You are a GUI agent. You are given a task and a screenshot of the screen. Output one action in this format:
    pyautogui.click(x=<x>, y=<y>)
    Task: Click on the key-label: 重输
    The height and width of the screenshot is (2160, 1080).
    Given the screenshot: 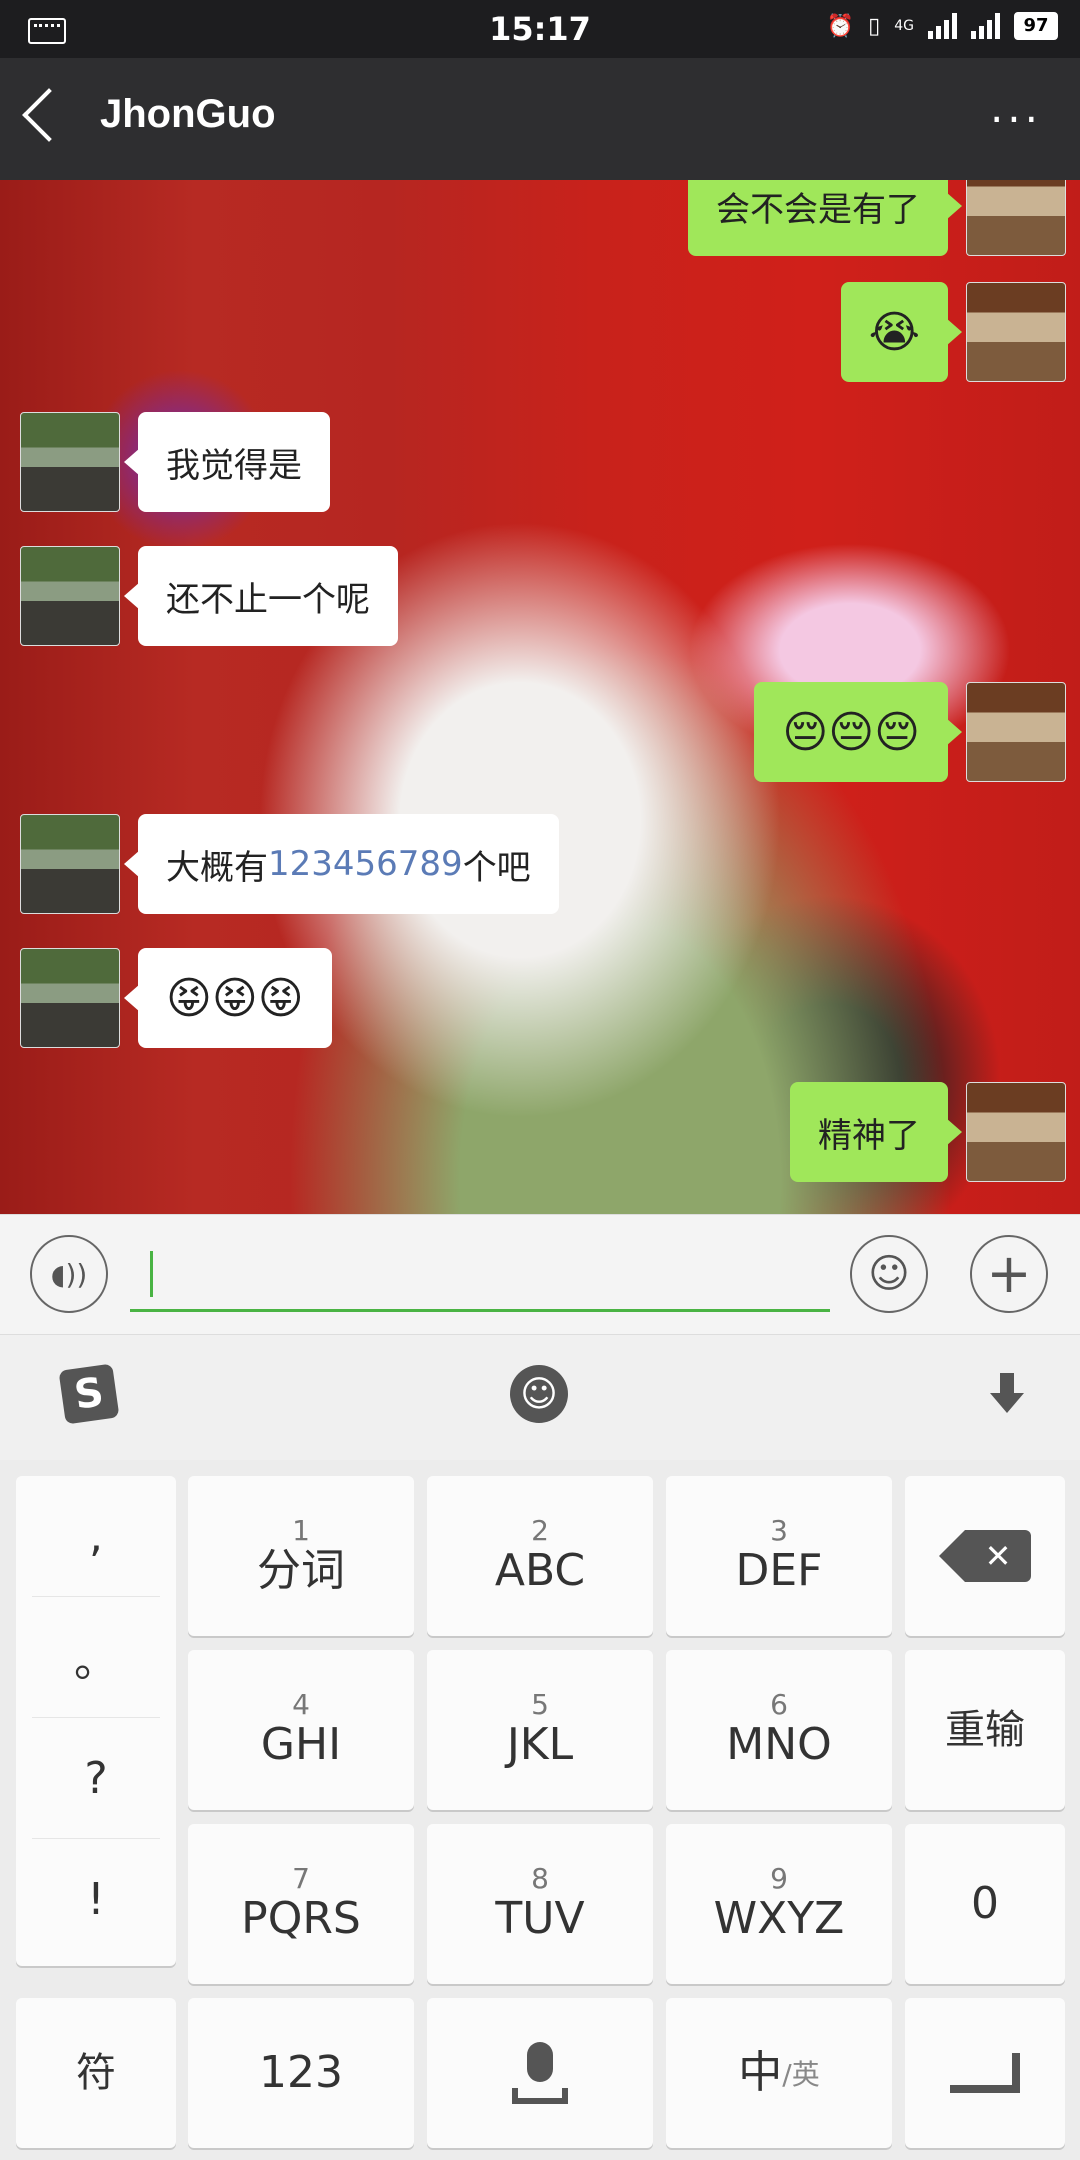 What is the action you would take?
    pyautogui.click(x=985, y=1730)
    